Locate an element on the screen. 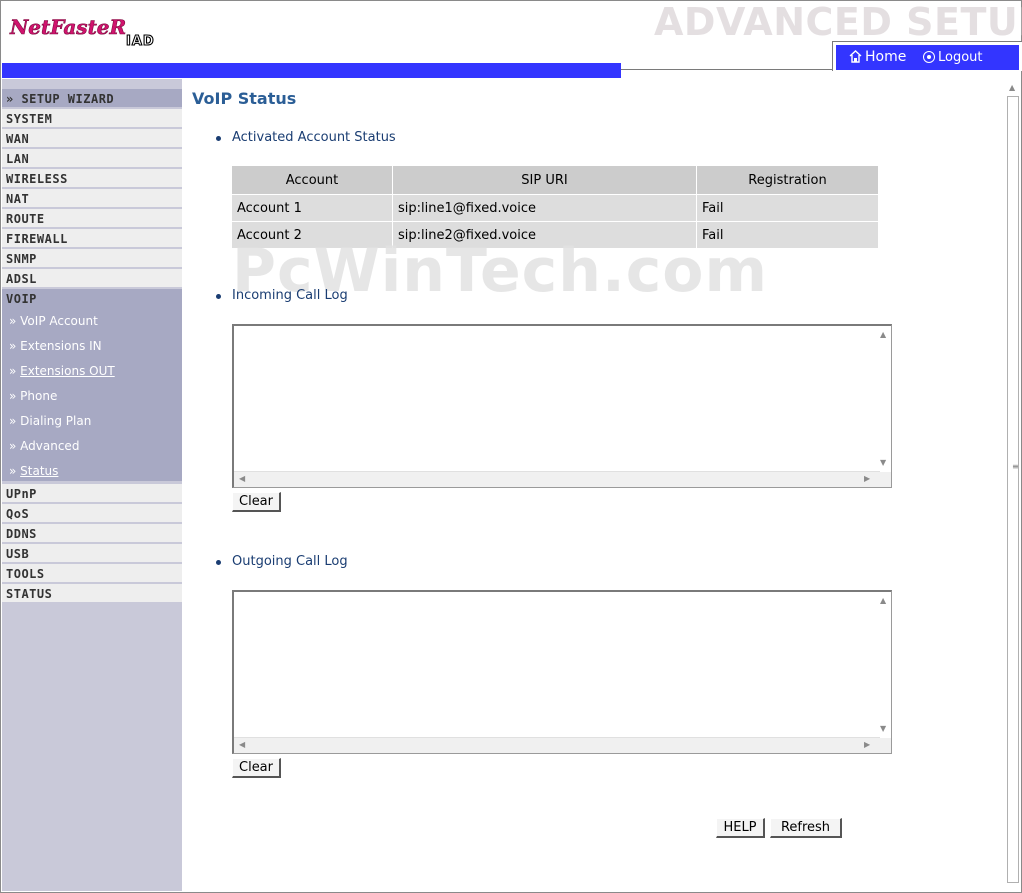 The height and width of the screenshot is (893, 1022). logout-link: Logout is located at coordinates (969, 57).